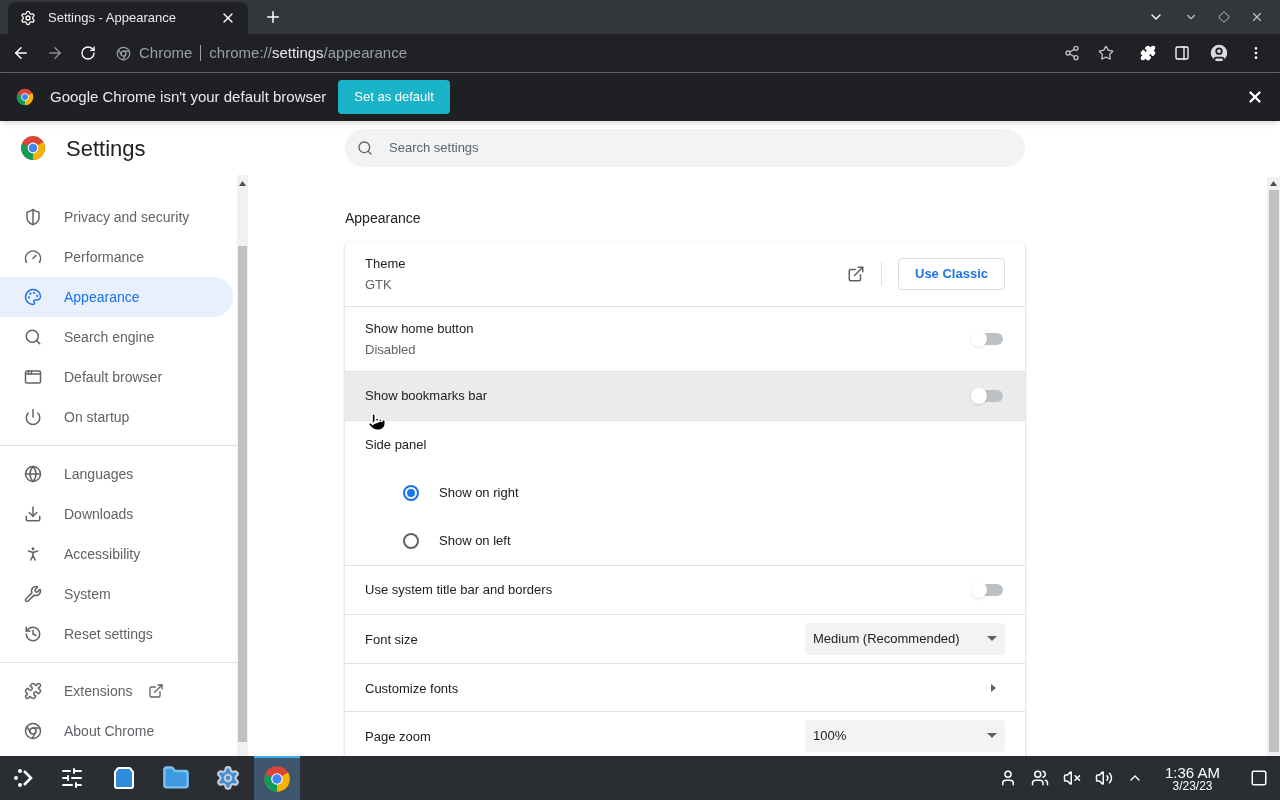 The width and height of the screenshot is (1280, 800). Describe the element at coordinates (33, 474) in the screenshot. I see `globe-icon` at that location.